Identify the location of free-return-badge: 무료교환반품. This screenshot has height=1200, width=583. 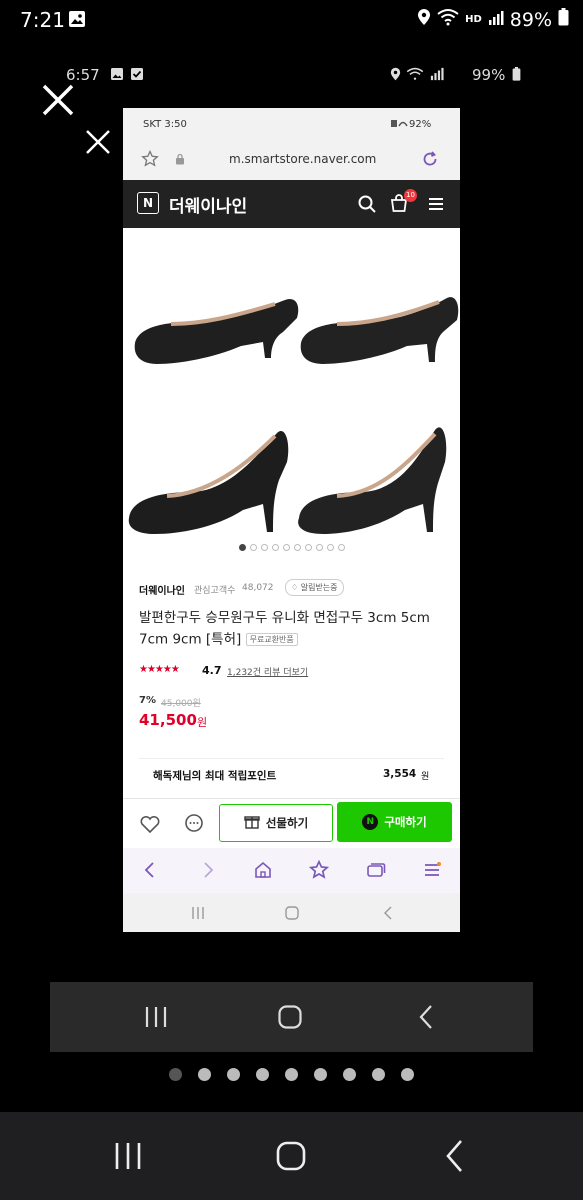
(271, 639).